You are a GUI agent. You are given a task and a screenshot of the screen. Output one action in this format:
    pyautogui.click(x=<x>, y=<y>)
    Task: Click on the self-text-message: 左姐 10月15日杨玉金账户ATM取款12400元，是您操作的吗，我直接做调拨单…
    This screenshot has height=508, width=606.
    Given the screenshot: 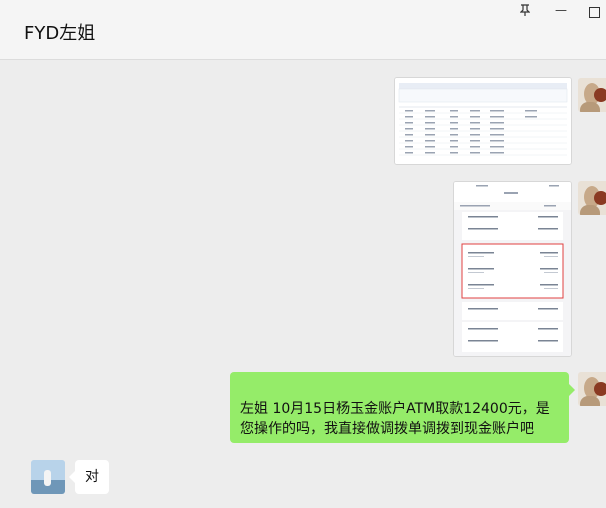 What is the action you would take?
    pyautogui.click(x=402, y=407)
    